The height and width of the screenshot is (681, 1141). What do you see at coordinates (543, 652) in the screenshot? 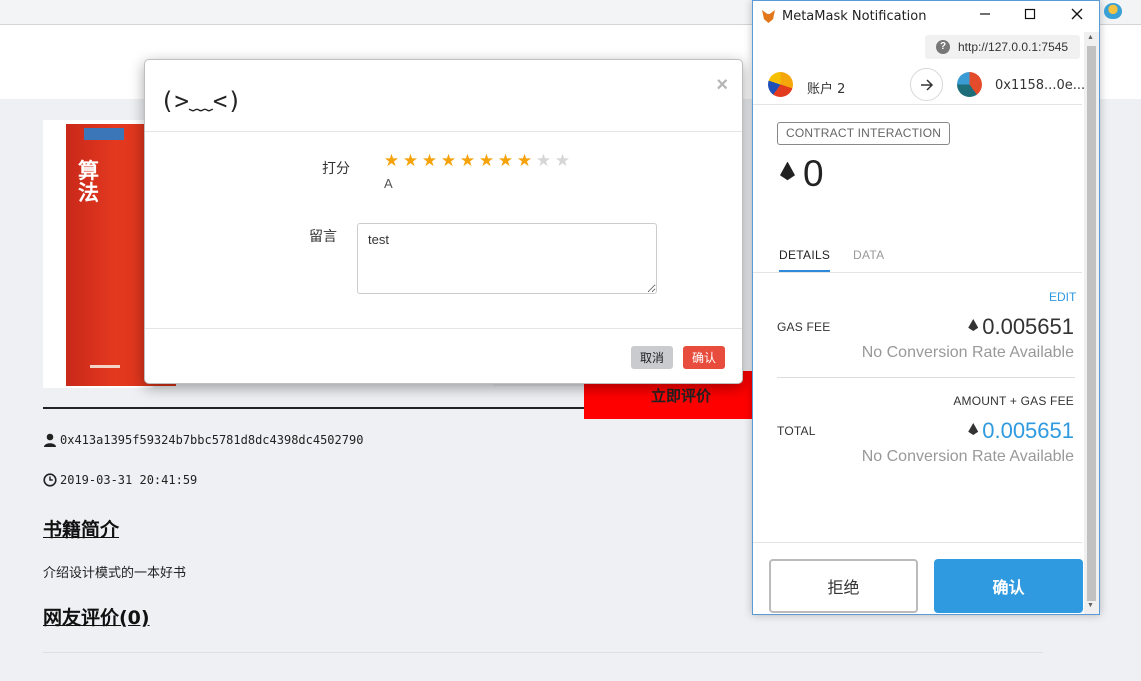
I see `reviews-divider` at bounding box center [543, 652].